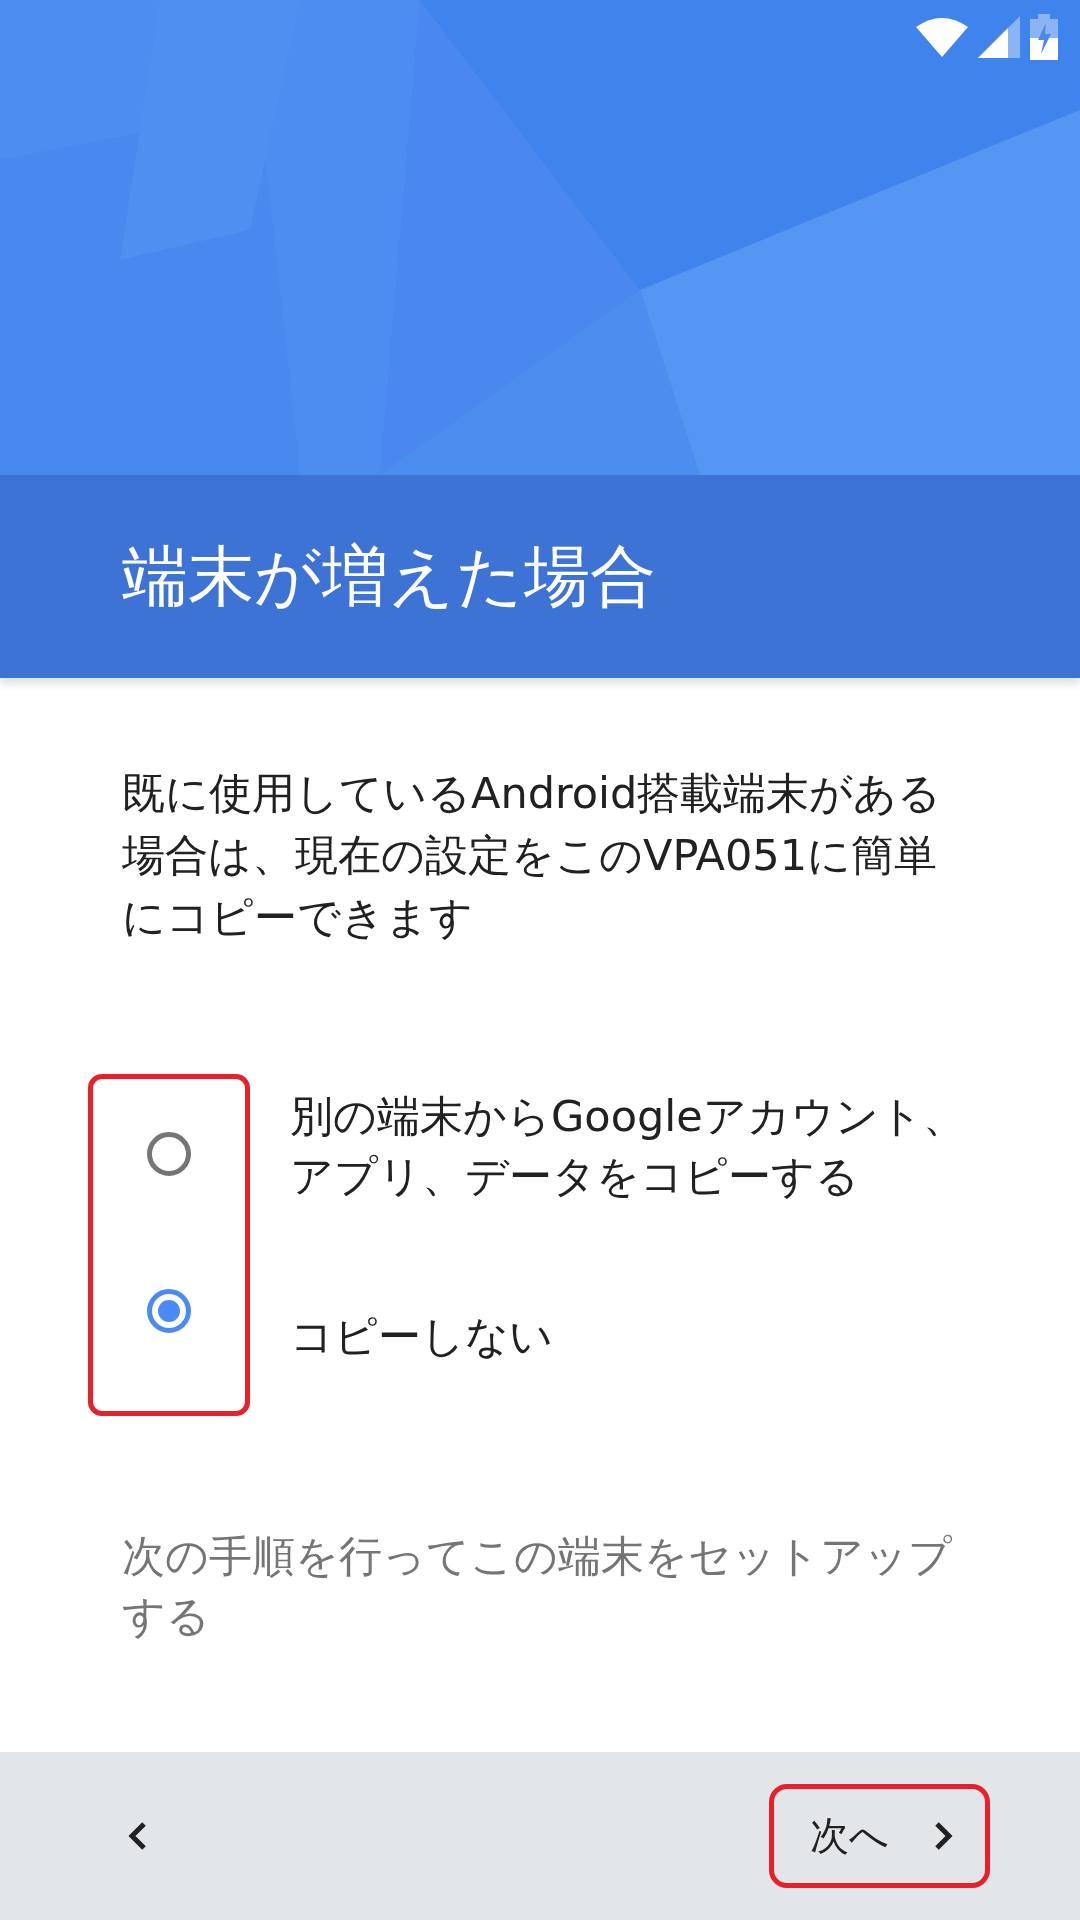 This screenshot has width=1080, height=1920. Describe the element at coordinates (532, 855) in the screenshot. I see `description: 既に使用しているAndroid搭載端末がある場合は、現在の設定をこのVPA051に簡単にコピーできます` at that location.